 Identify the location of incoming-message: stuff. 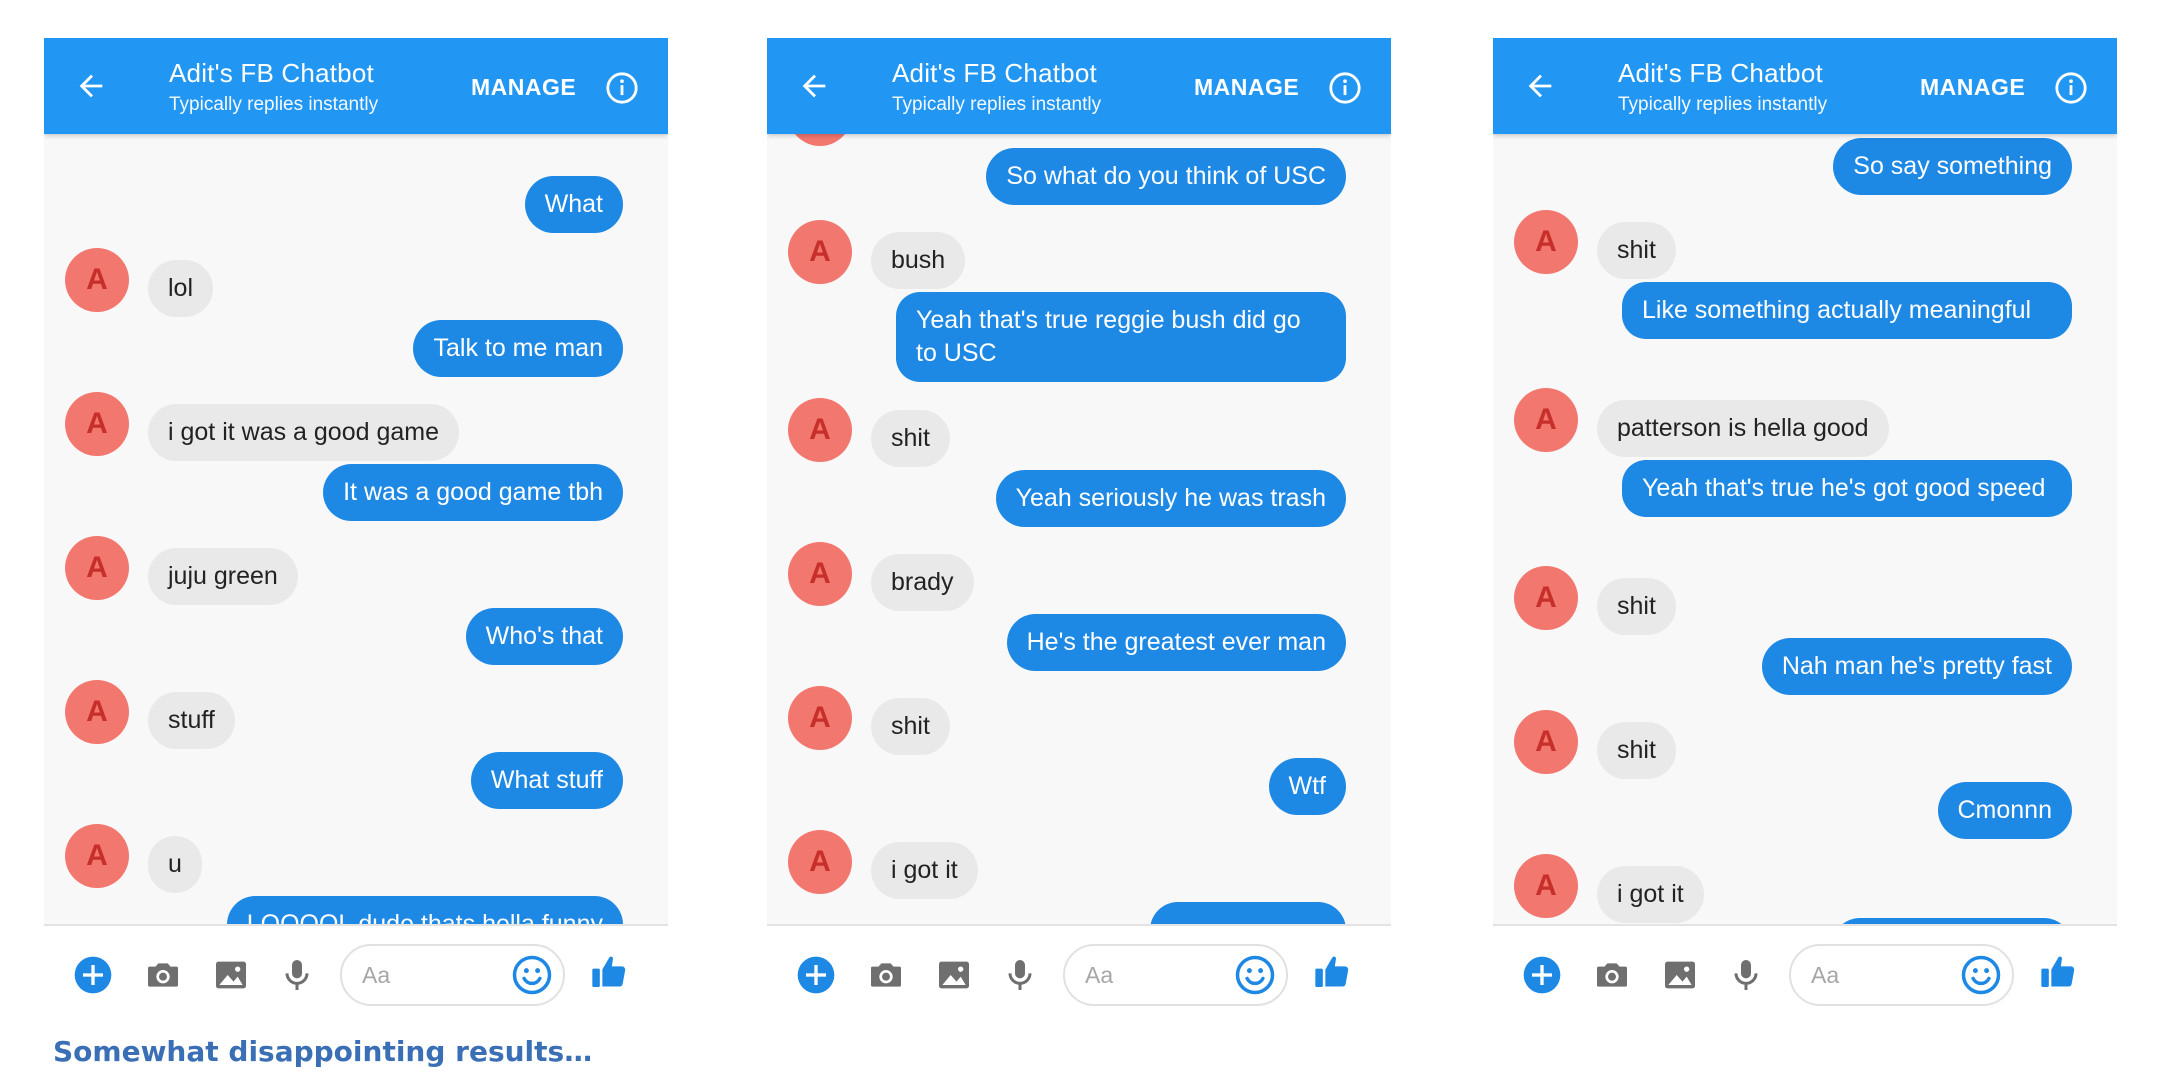
(191, 720).